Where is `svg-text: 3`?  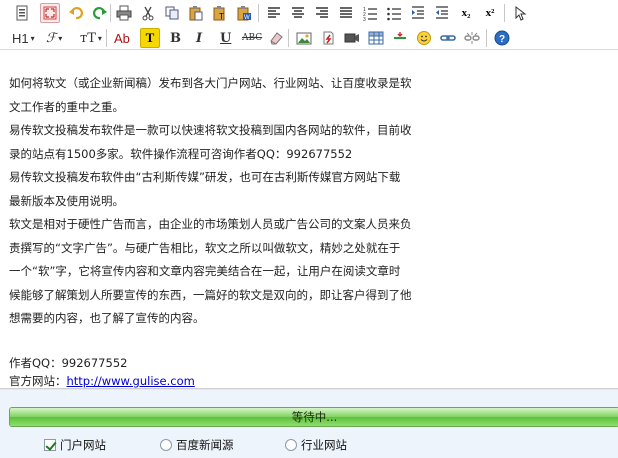
svg-text: 3 is located at coordinates (364, 19).